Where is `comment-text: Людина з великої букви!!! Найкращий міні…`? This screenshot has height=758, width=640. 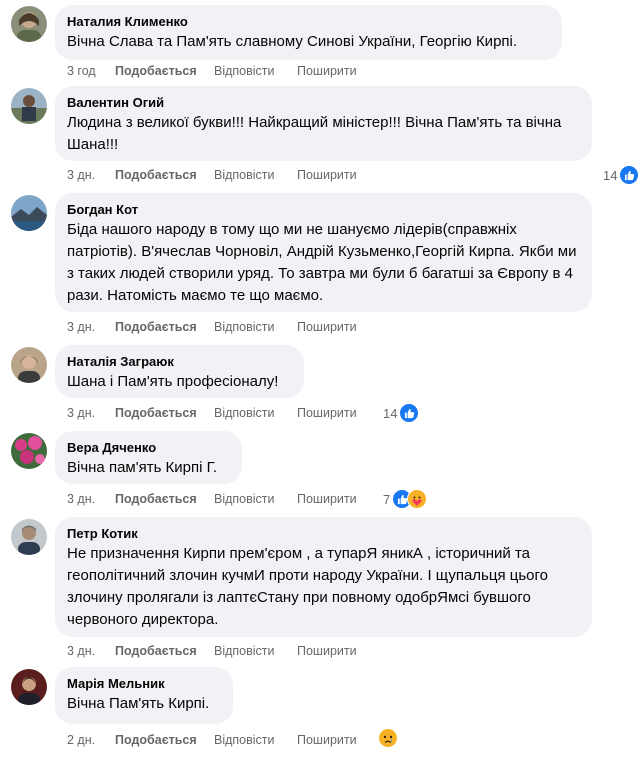 comment-text: Людина з великої букви!!! Найкращий міні… is located at coordinates (314, 133).